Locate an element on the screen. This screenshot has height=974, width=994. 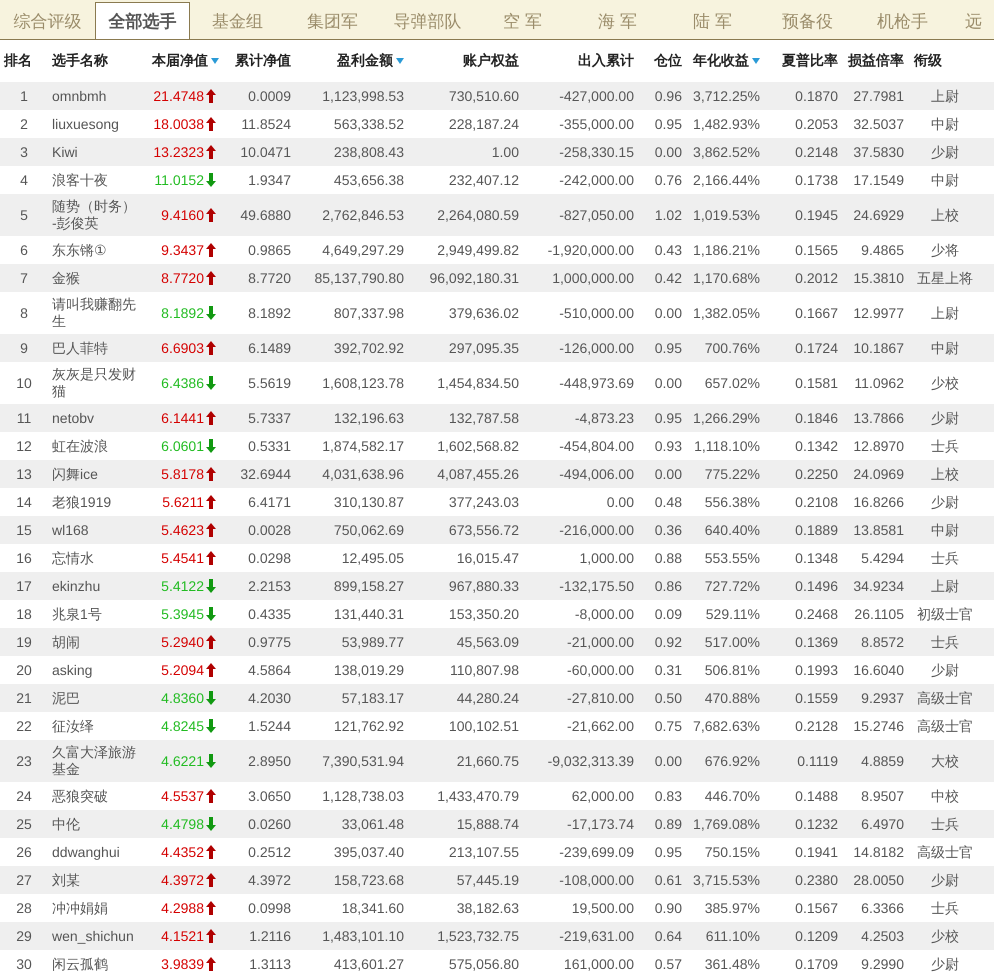
player-name: 浪客十夜 is located at coordinates (98, 180).